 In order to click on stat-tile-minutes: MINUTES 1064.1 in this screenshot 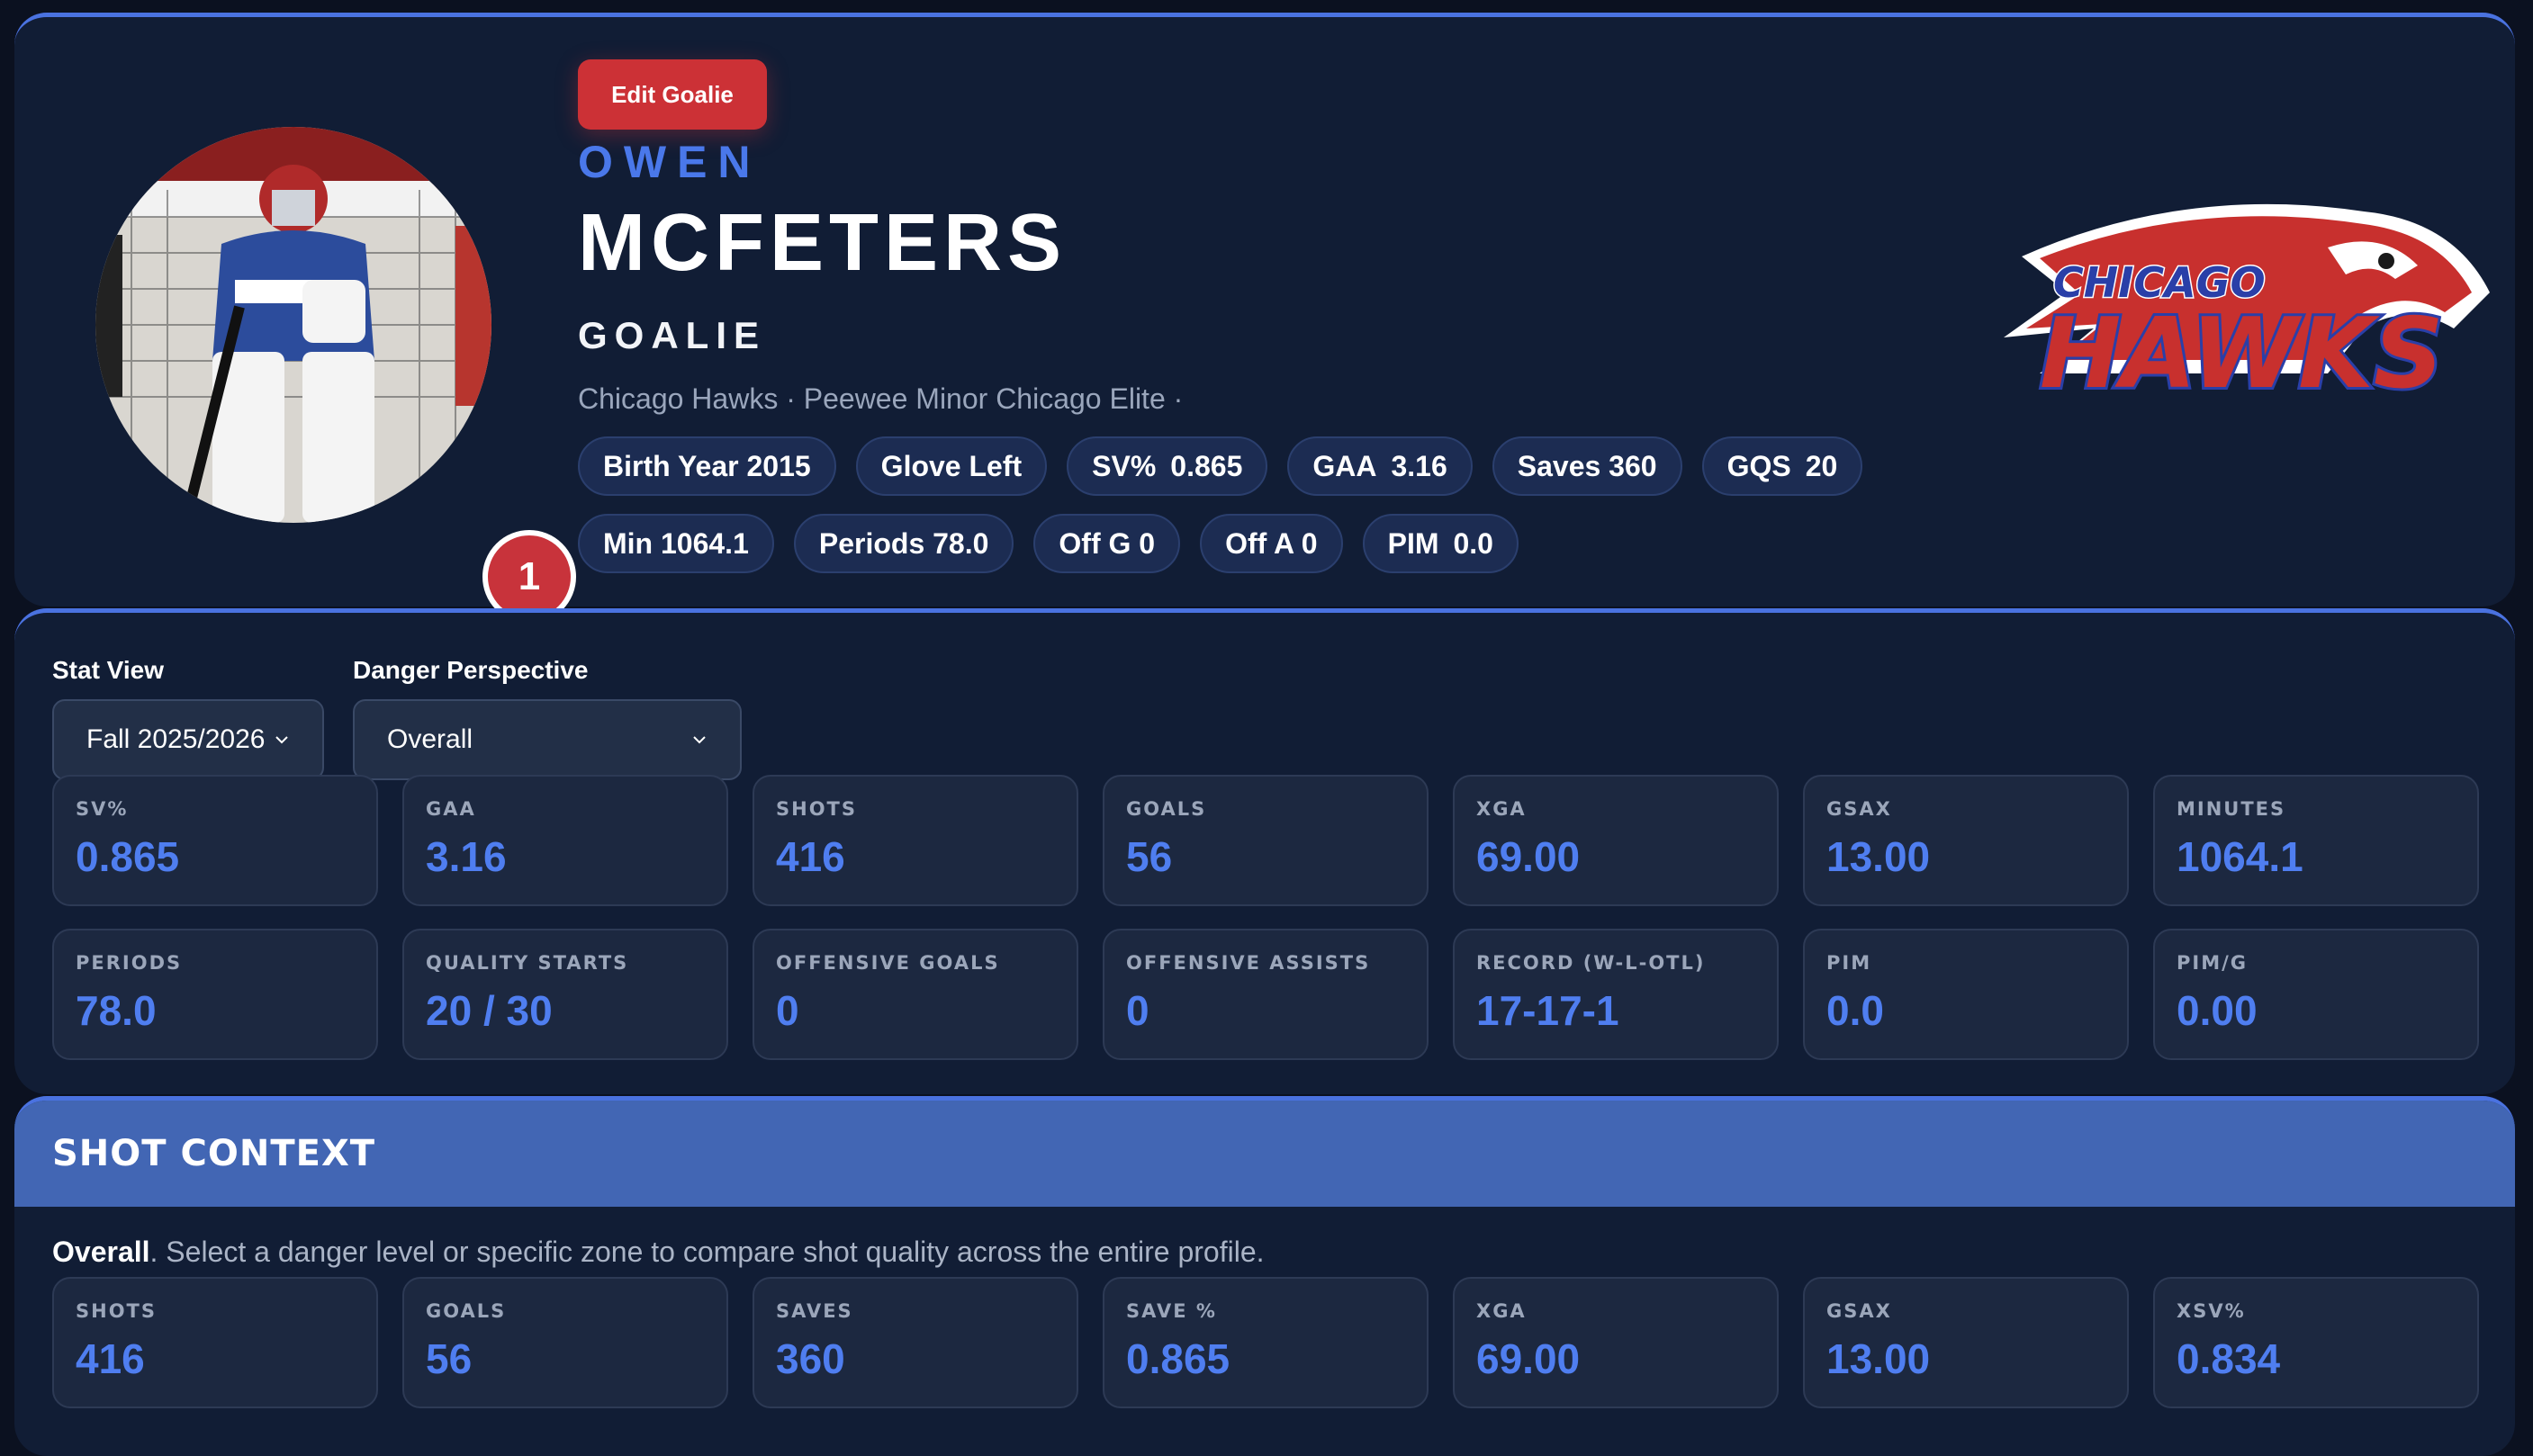, I will do `click(2316, 841)`.